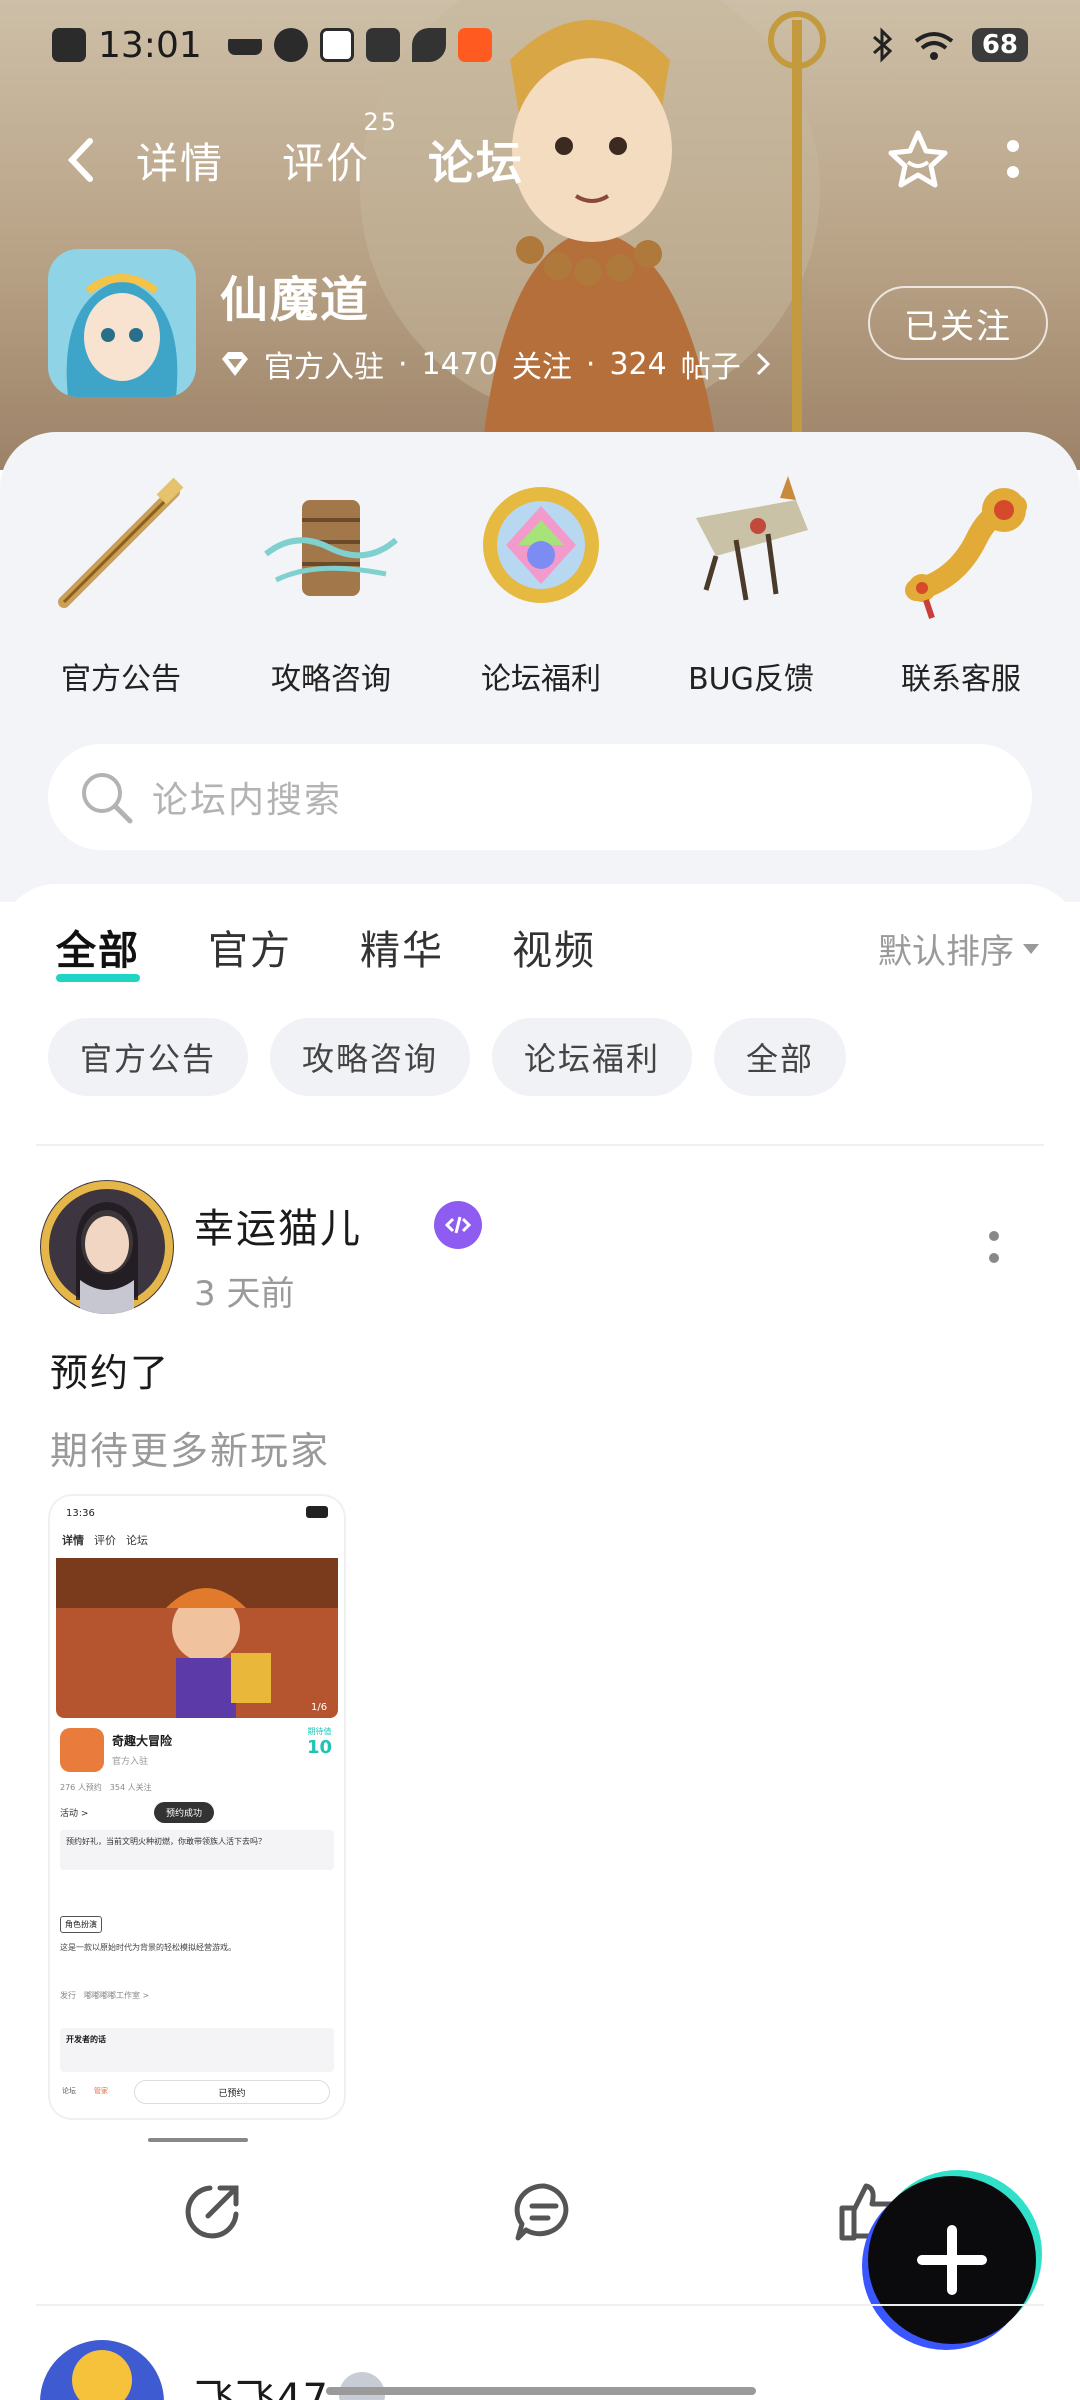  What do you see at coordinates (324, 367) in the screenshot?
I see `official-label: 官方入驻` at bounding box center [324, 367].